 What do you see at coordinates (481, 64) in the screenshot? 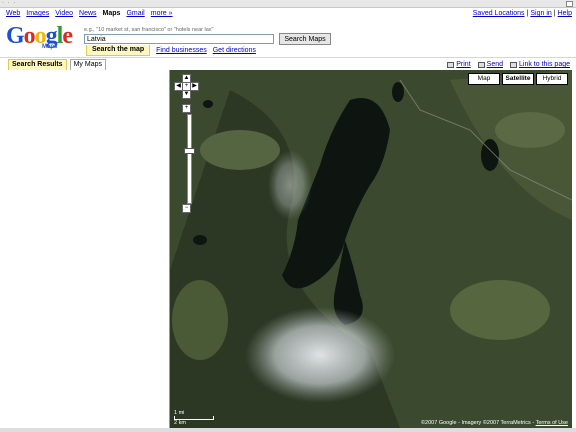
I see `send-icon` at bounding box center [481, 64].